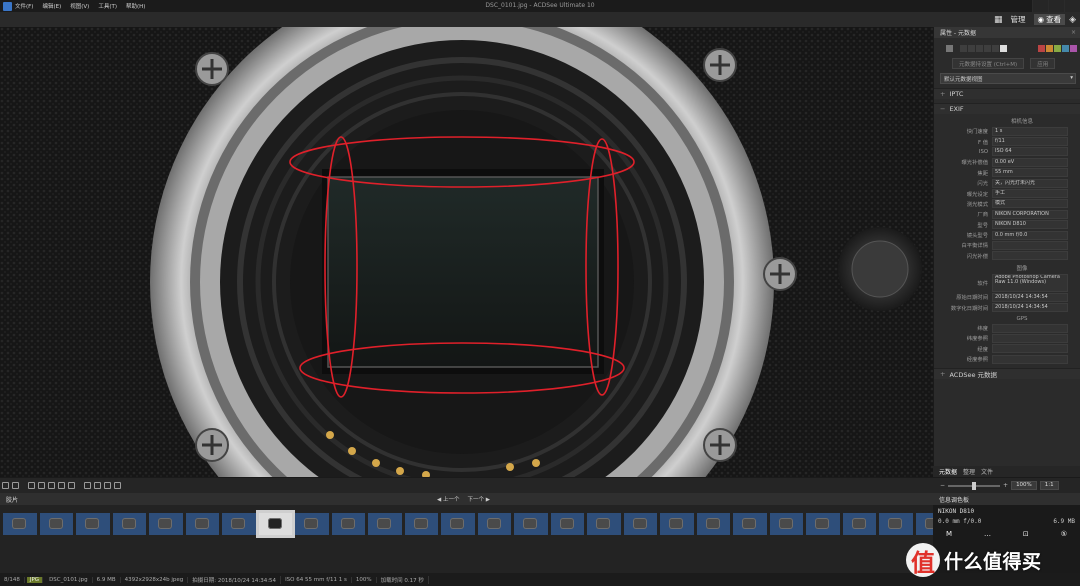  I want to click on color-label-red, so click(1041, 48).